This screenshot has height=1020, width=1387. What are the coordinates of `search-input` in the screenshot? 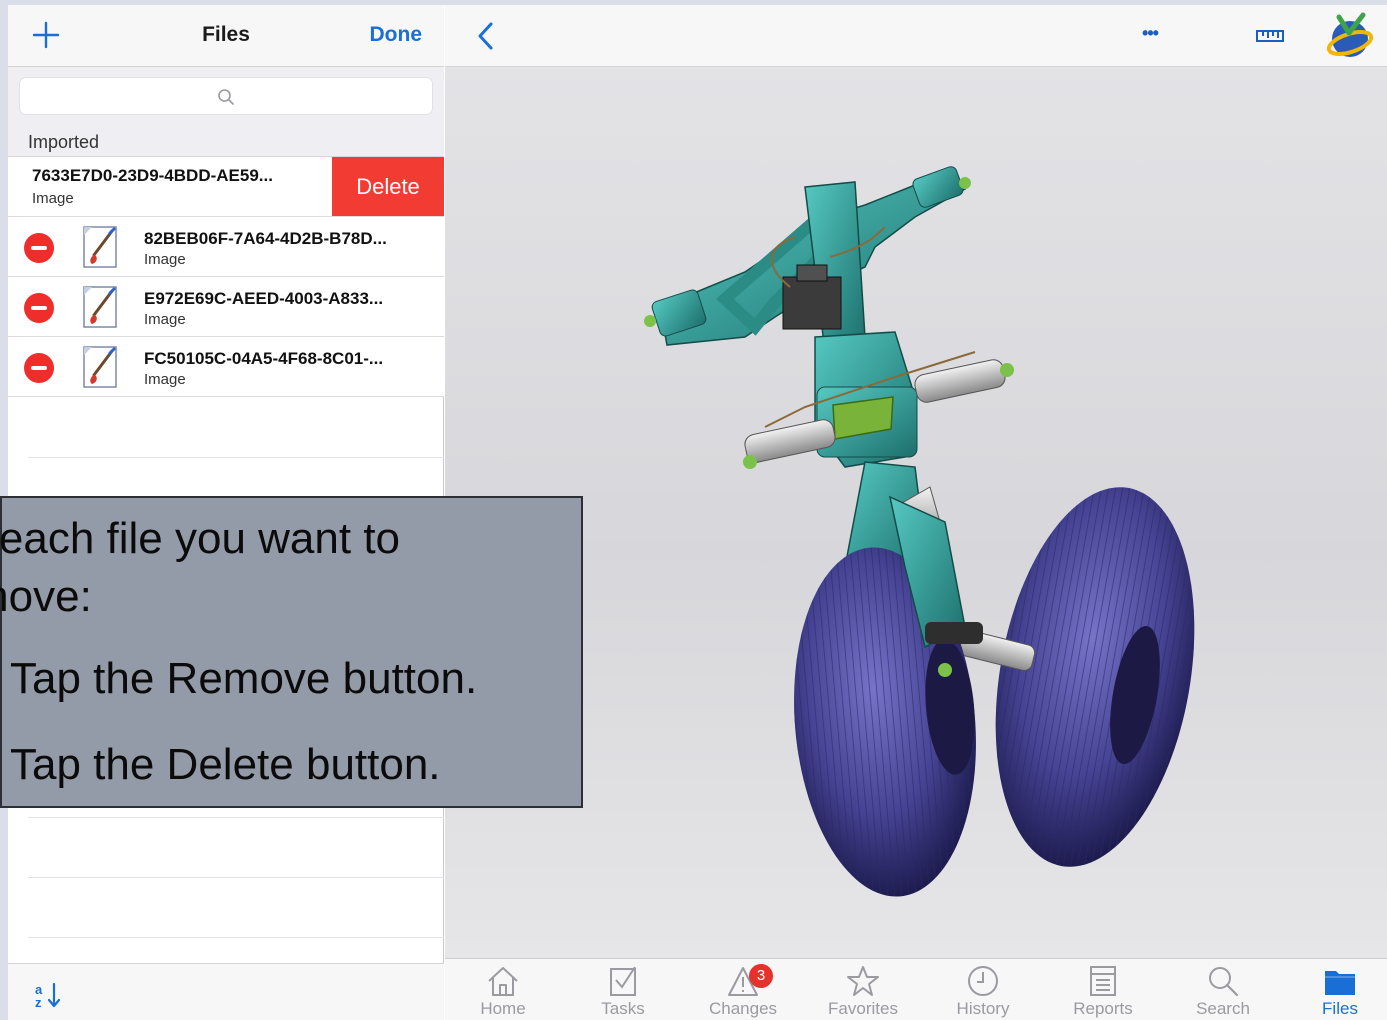 It's located at (226, 96).